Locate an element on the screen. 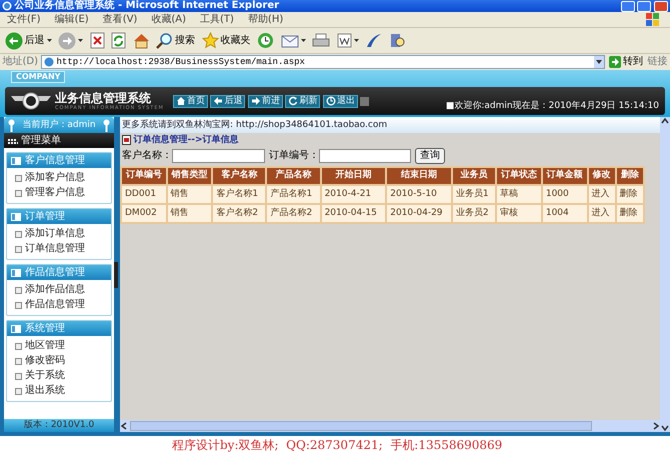  table-cell: 2010-4-21 is located at coordinates (354, 194).